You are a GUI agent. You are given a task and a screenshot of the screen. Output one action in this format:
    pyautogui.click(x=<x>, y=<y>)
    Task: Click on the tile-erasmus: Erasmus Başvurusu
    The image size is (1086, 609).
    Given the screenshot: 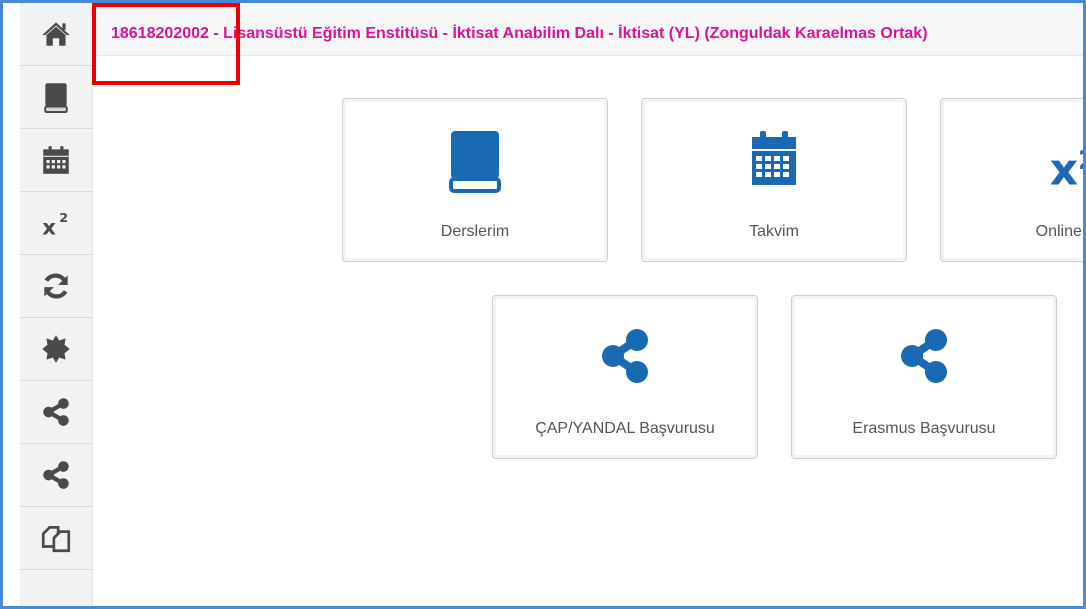 What is the action you would take?
    pyautogui.click(x=924, y=377)
    